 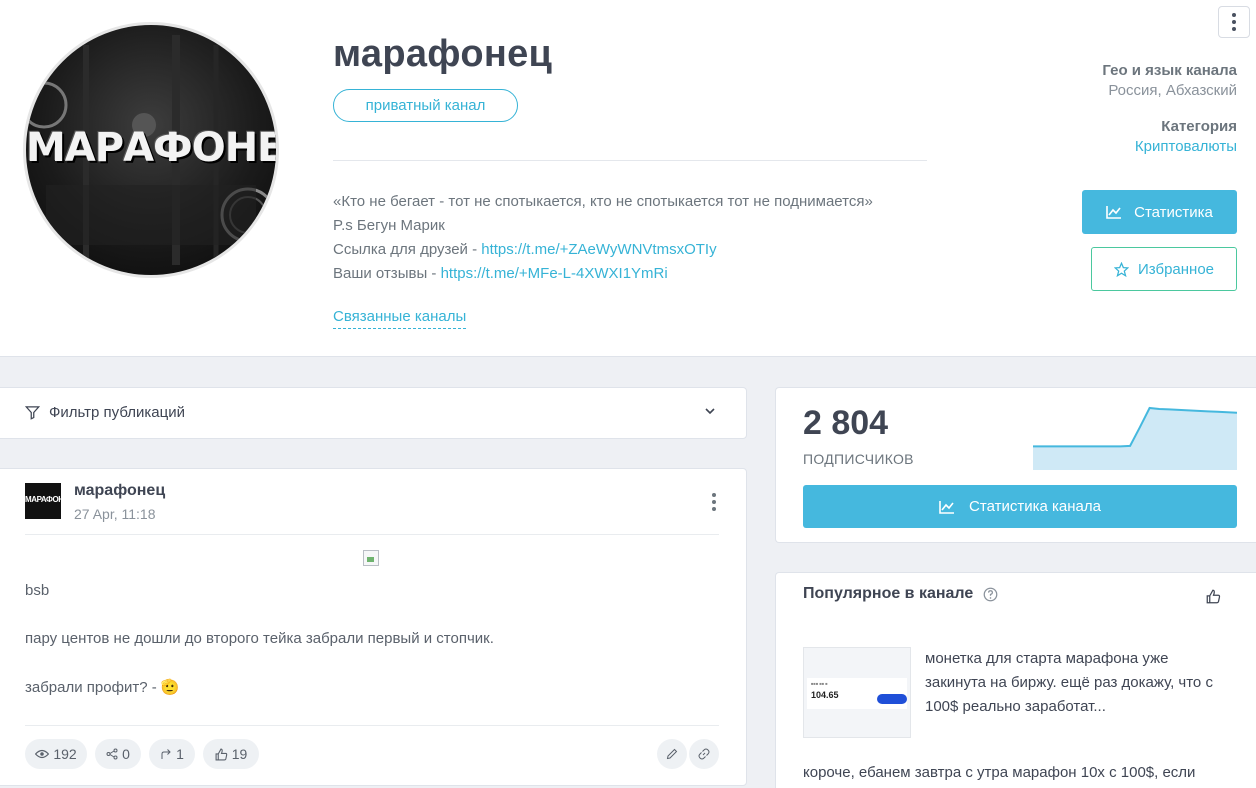 What do you see at coordinates (1015, 465) in the screenshot?
I see `subscribers-card: 2 804 ПОДПИСЧИКОВ Статистика канала` at bounding box center [1015, 465].